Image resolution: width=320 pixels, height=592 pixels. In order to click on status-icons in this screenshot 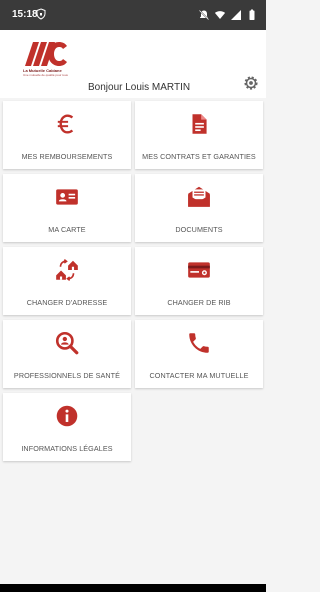, I will do `click(228, 15)`.